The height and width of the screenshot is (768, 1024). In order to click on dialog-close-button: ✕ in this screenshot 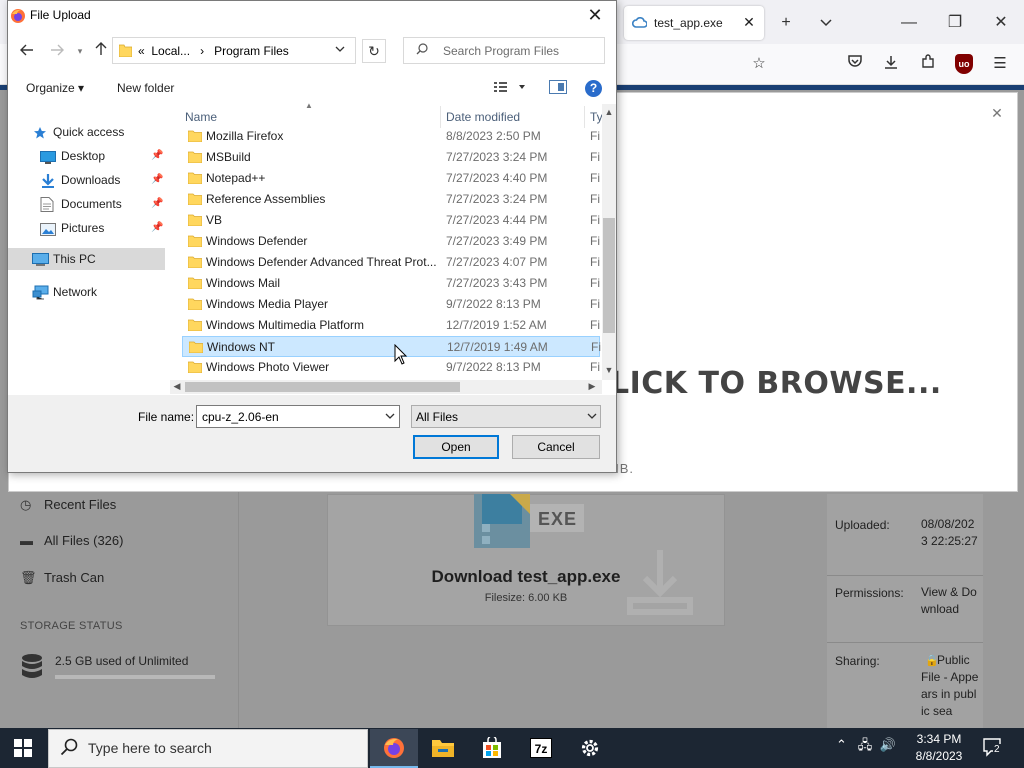, I will do `click(595, 16)`.